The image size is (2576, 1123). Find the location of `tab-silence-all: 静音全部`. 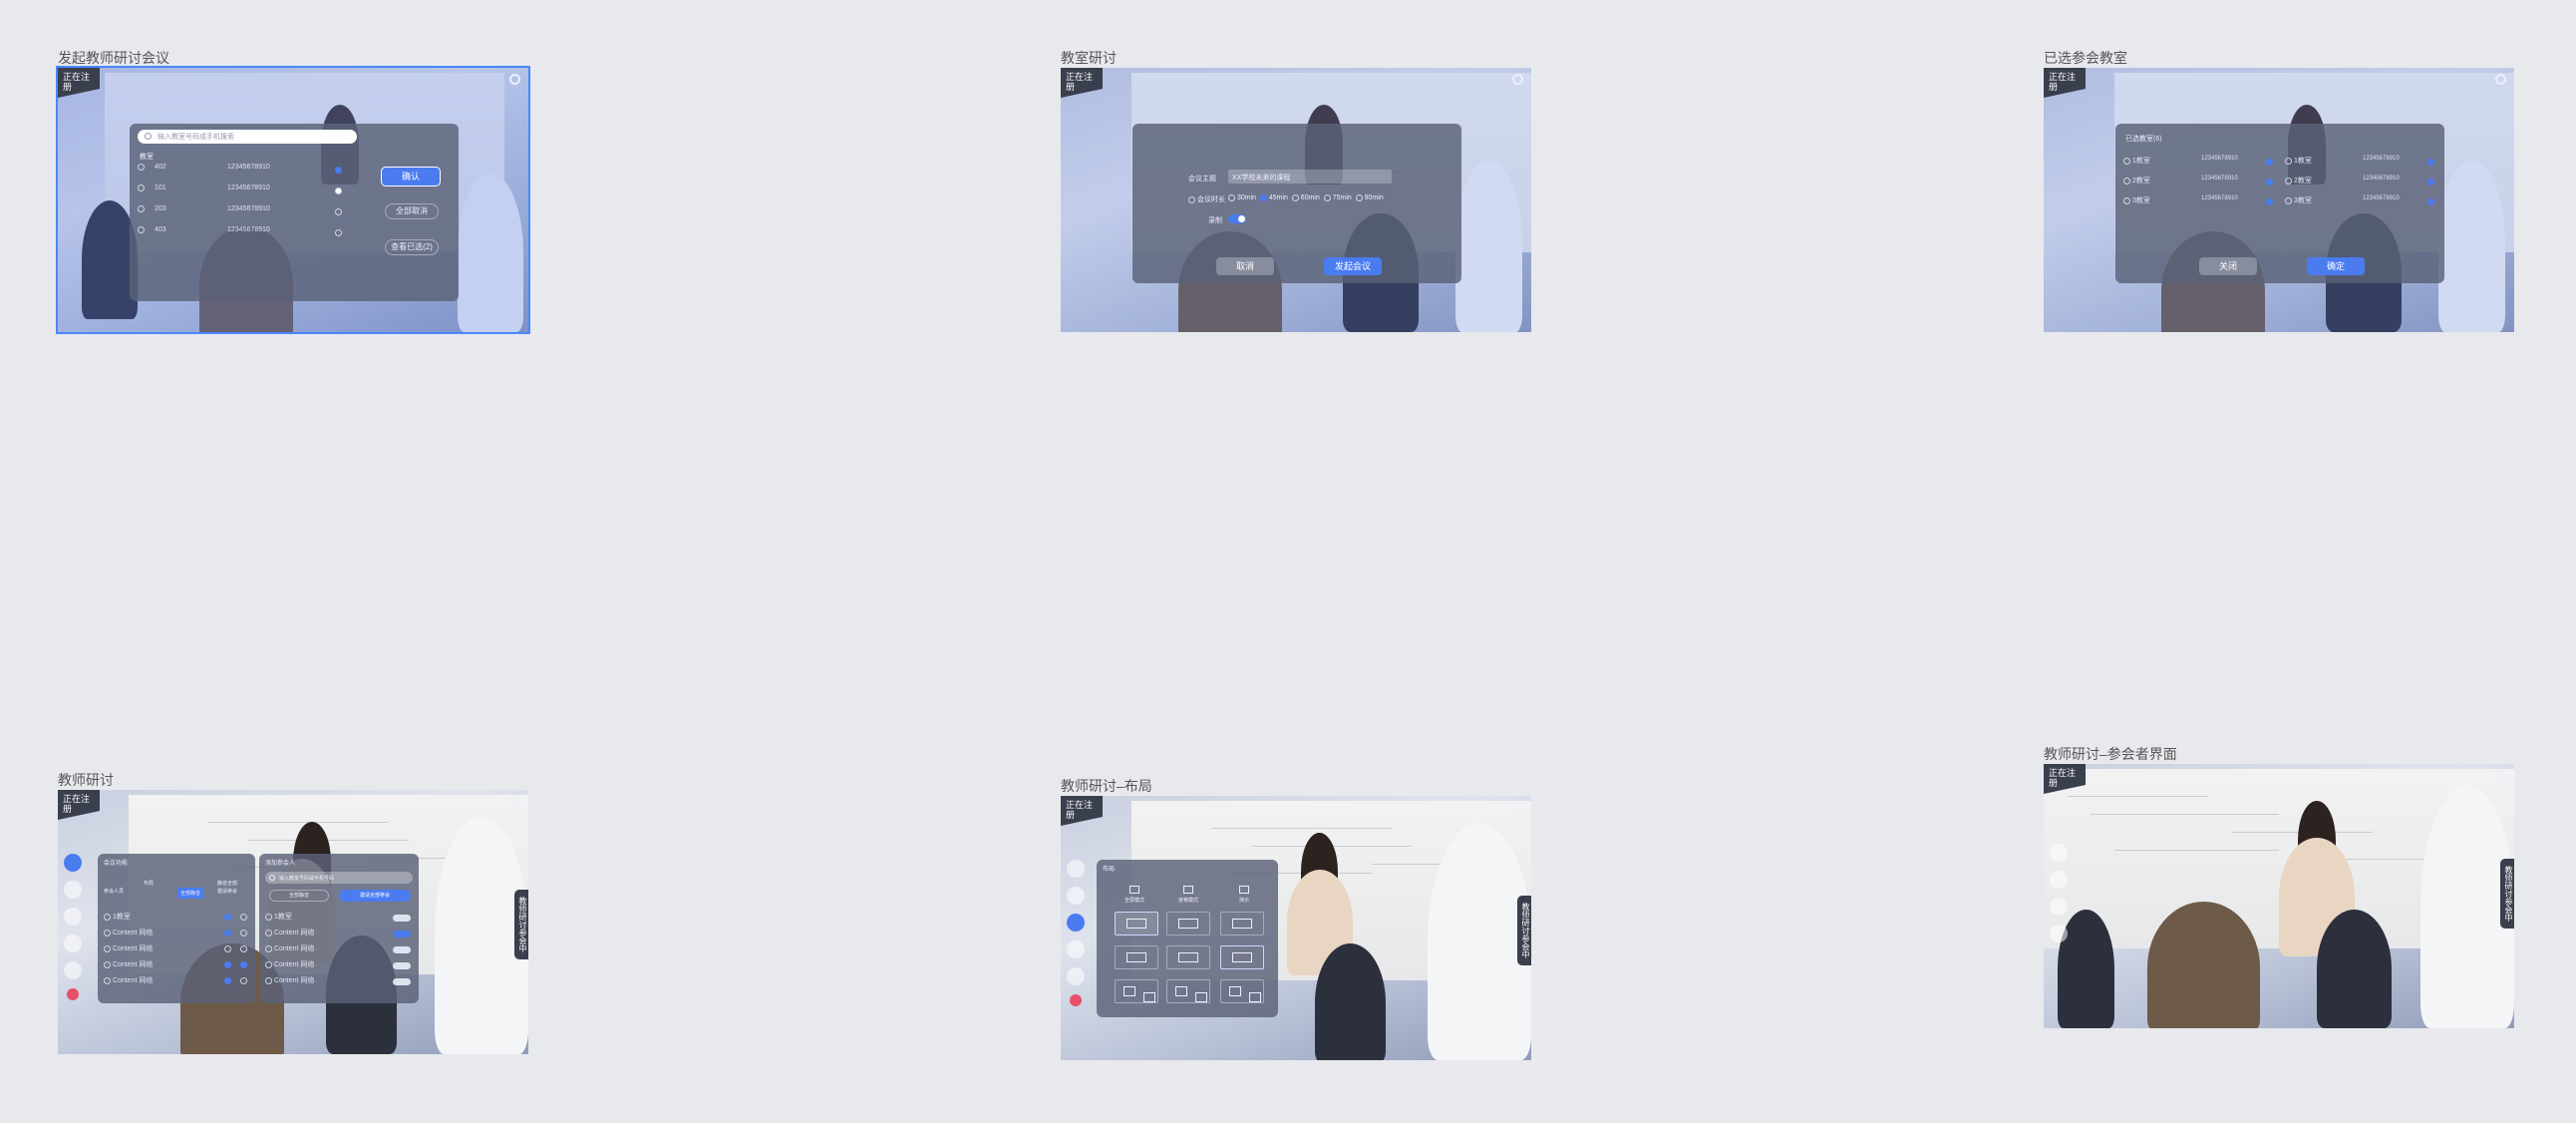

tab-silence-all: 静音全部 is located at coordinates (227, 883).